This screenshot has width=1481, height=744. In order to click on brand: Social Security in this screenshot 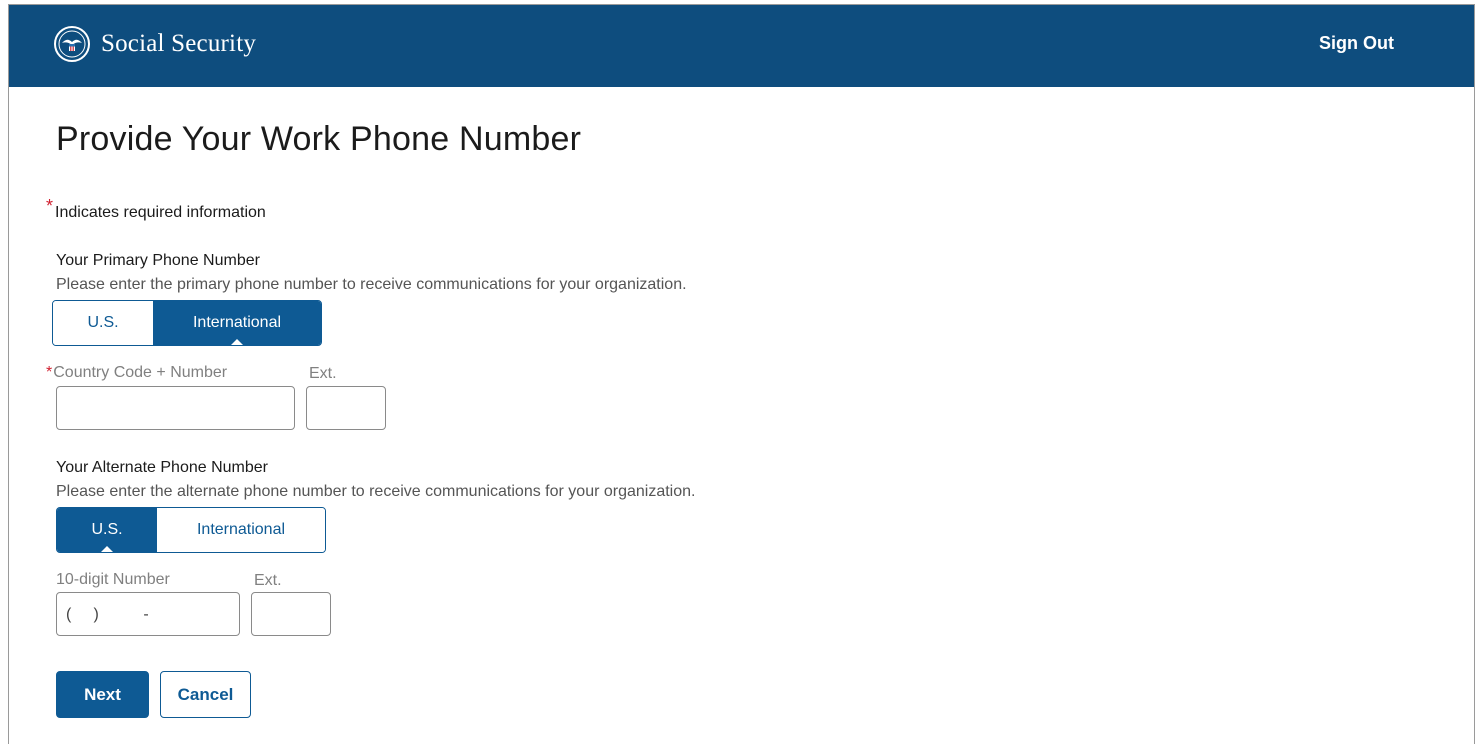, I will do `click(155, 44)`.